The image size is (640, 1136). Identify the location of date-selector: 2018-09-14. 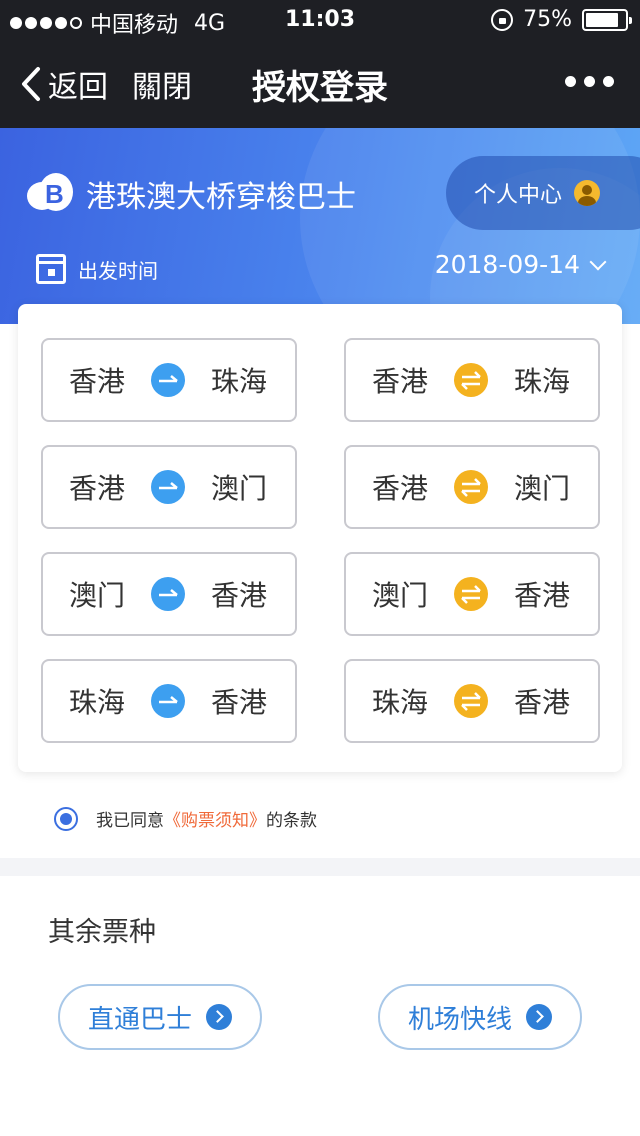
(520, 264).